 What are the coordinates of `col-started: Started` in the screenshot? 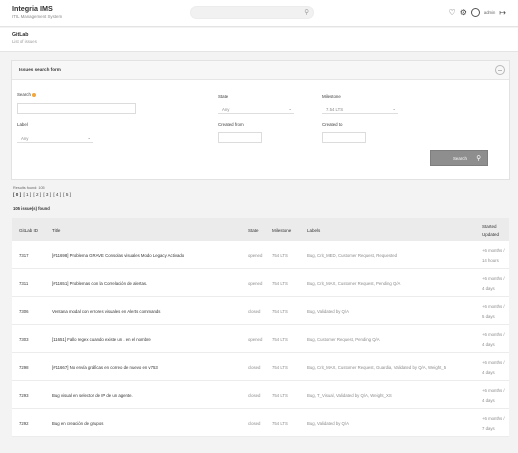 It's located at (489, 226).